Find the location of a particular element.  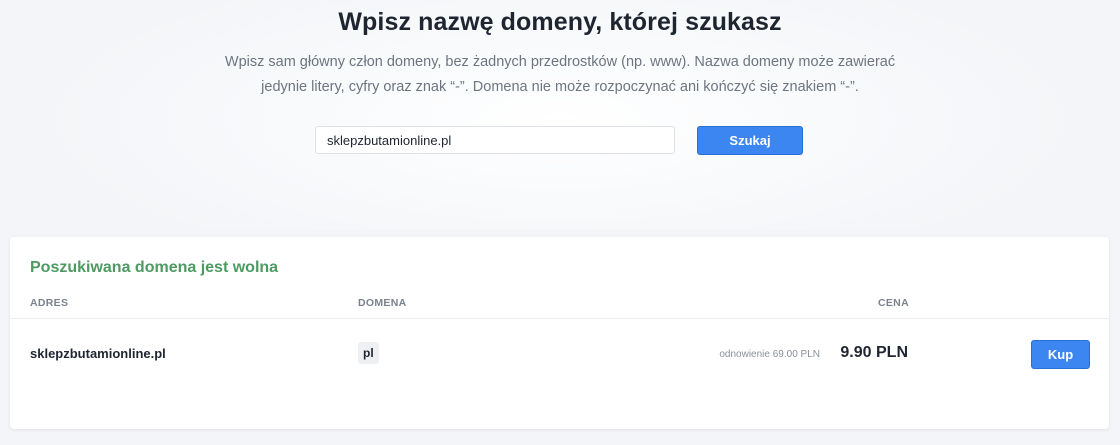

page-title: Wpisz nazwę domeny, której szukasz is located at coordinates (560, 22).